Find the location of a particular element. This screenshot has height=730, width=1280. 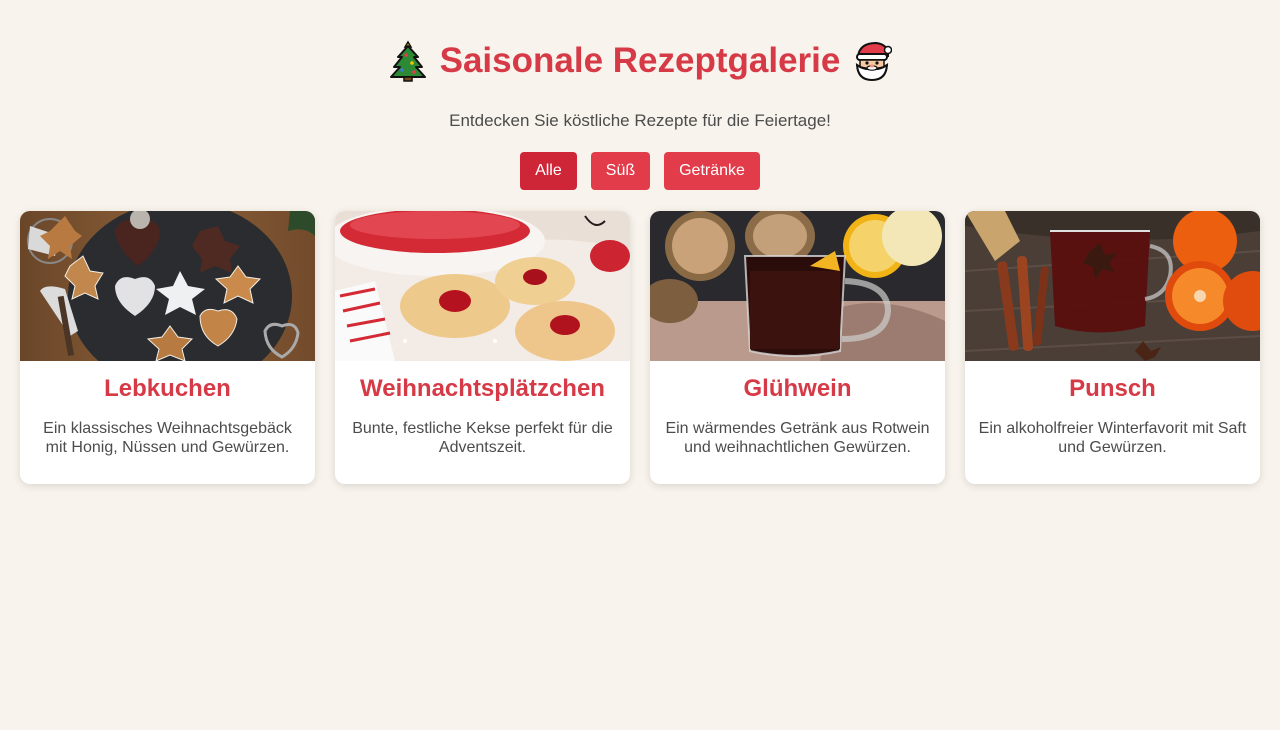

christmas-tree-icon is located at coordinates (407, 61).